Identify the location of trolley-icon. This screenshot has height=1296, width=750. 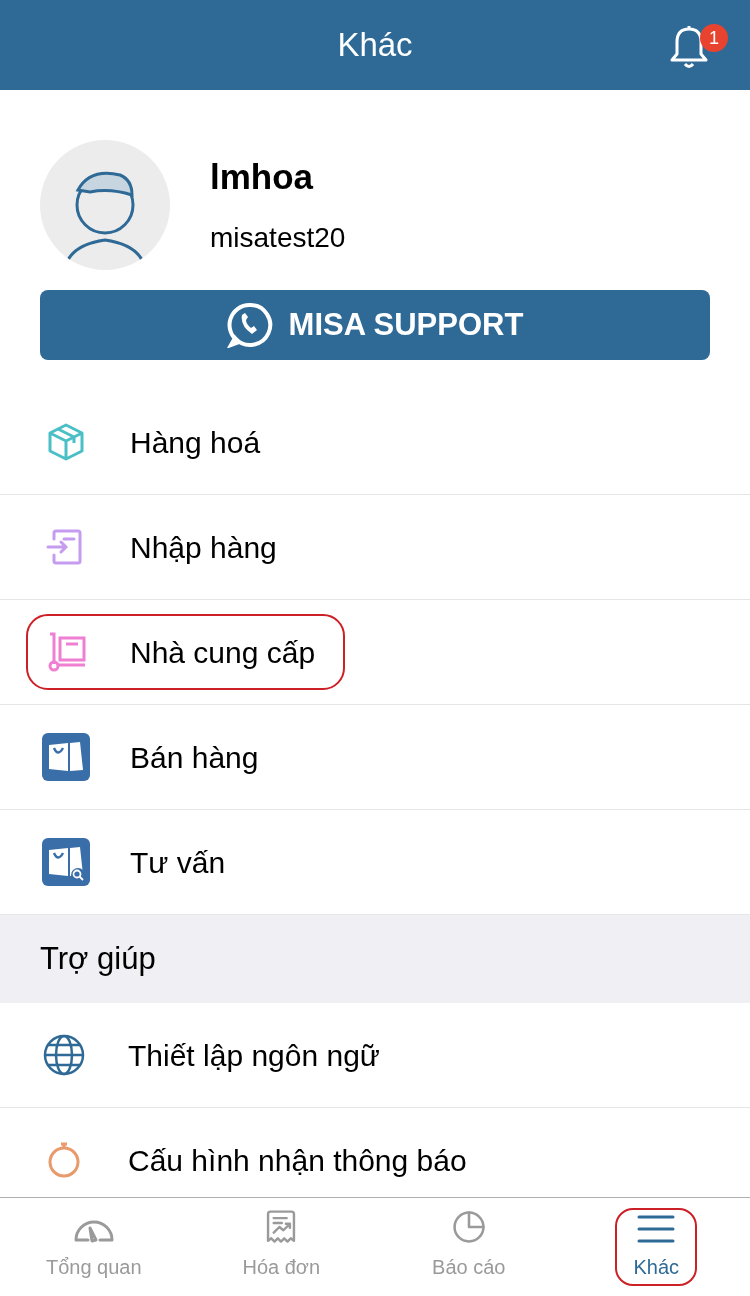
(66, 652).